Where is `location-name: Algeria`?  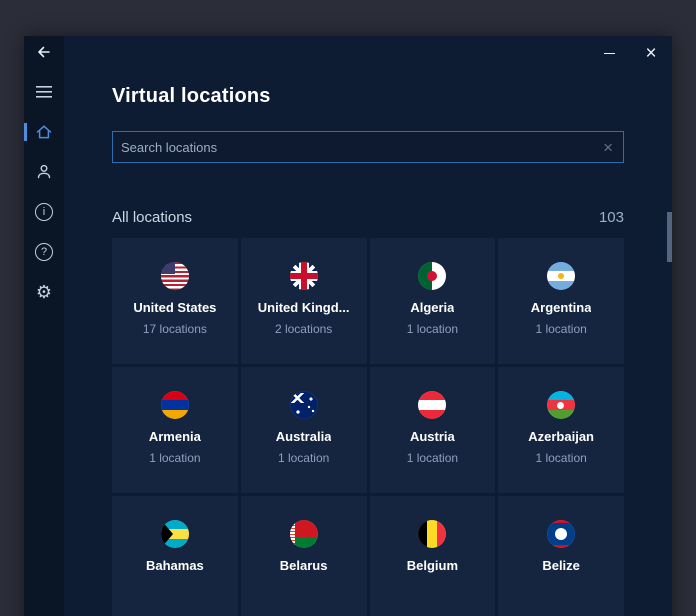
location-name: Algeria is located at coordinates (432, 307).